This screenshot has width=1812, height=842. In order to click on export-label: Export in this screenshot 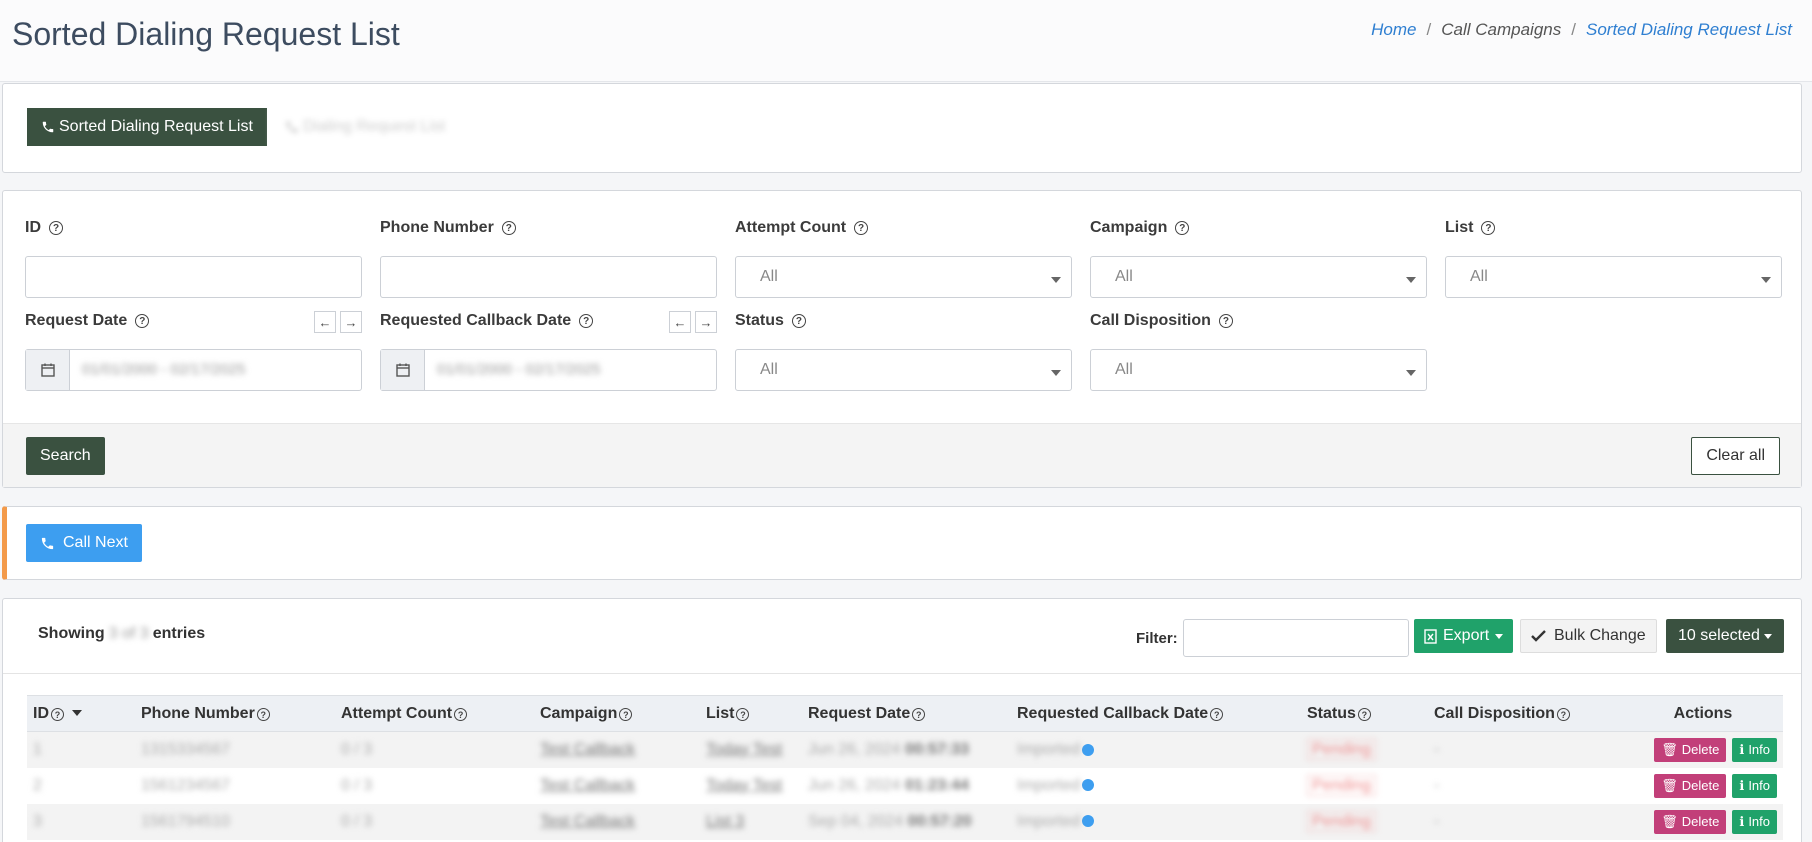, I will do `click(1466, 635)`.